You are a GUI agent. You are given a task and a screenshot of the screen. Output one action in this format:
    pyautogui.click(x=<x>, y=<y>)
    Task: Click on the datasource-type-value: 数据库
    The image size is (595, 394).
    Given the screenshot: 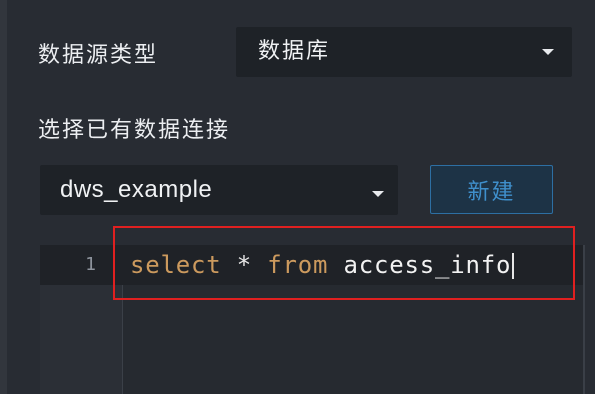 What is the action you would take?
    pyautogui.click(x=294, y=50)
    